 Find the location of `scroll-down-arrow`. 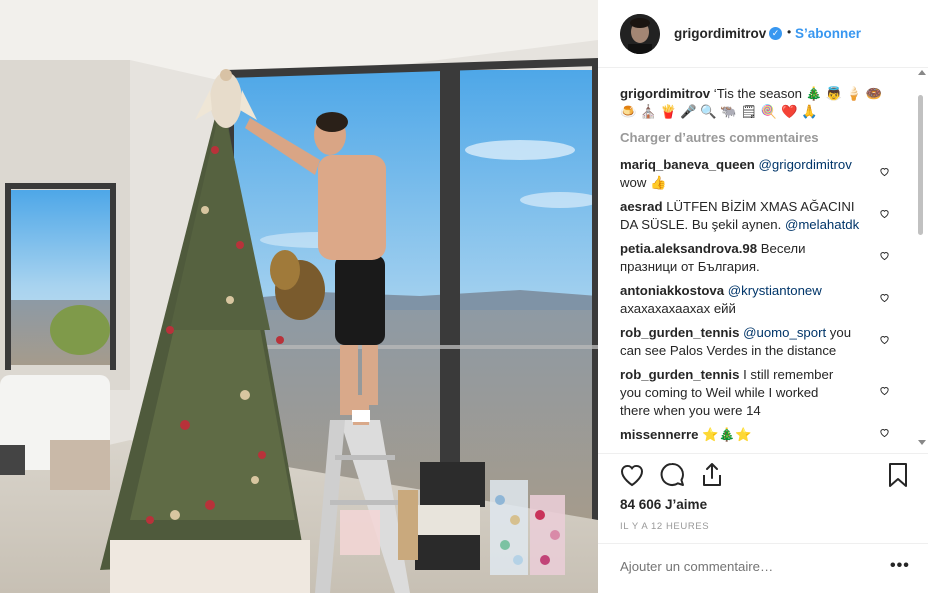

scroll-down-arrow is located at coordinates (922, 442).